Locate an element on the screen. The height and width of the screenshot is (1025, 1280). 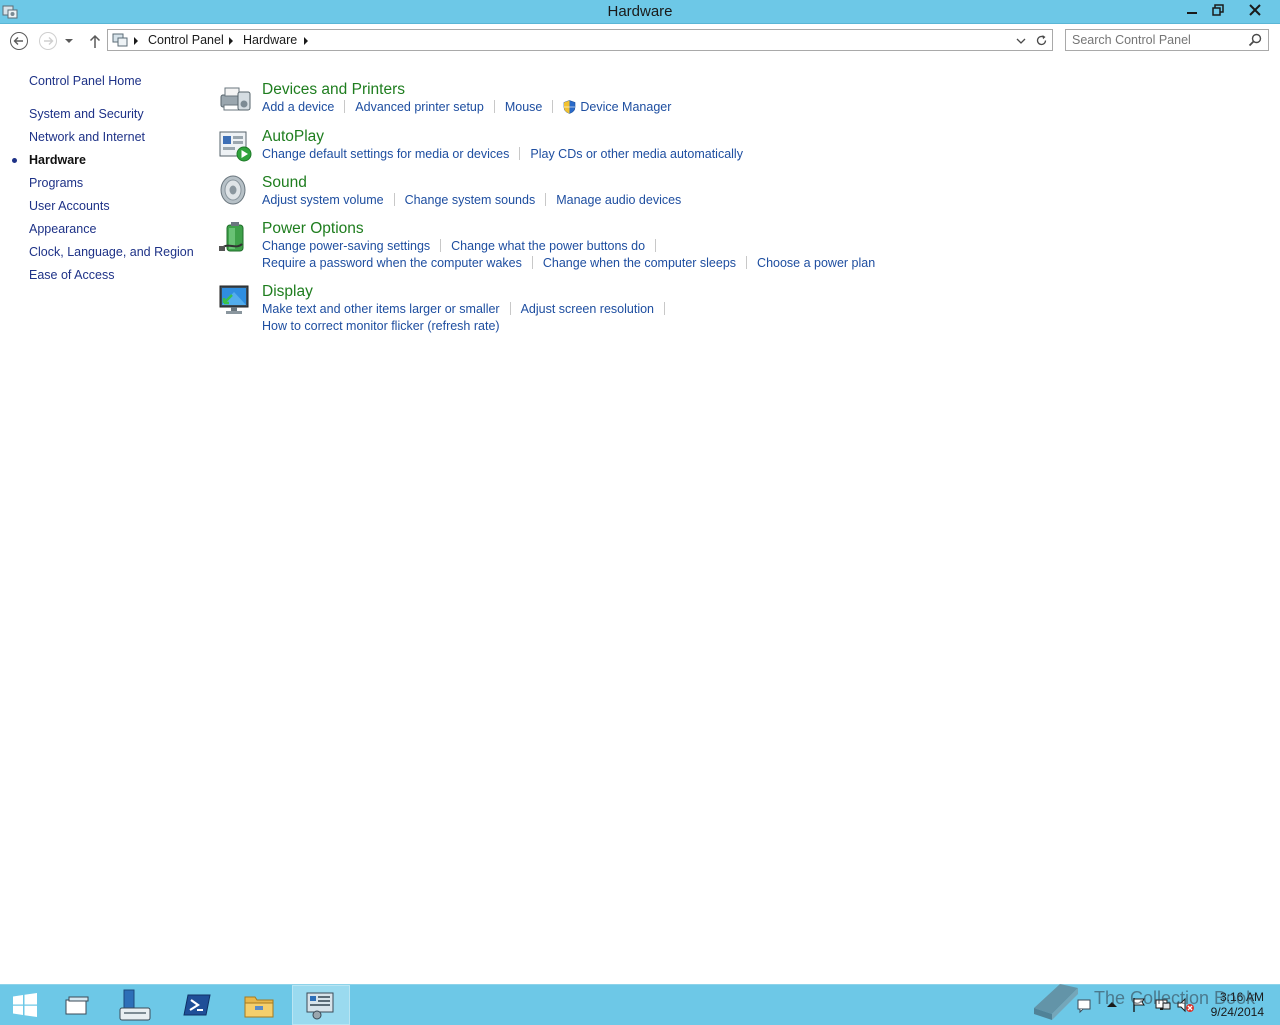
windows-logo-icon is located at coordinates (25, 1005).